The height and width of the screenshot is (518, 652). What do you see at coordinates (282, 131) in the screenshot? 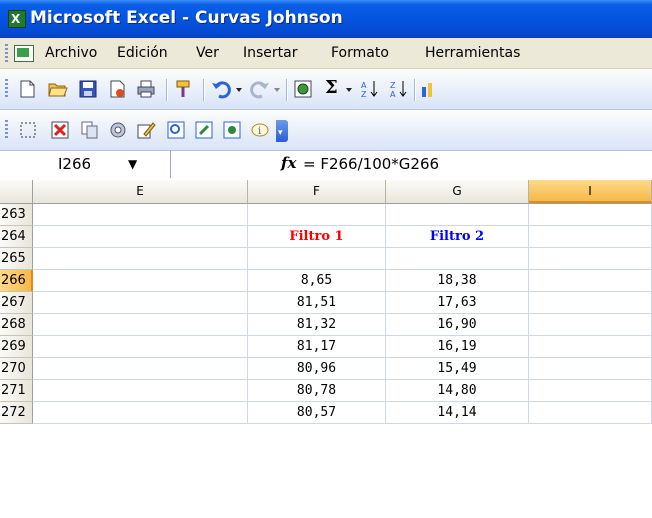
I see `toolbar-options-icon: ▾` at bounding box center [282, 131].